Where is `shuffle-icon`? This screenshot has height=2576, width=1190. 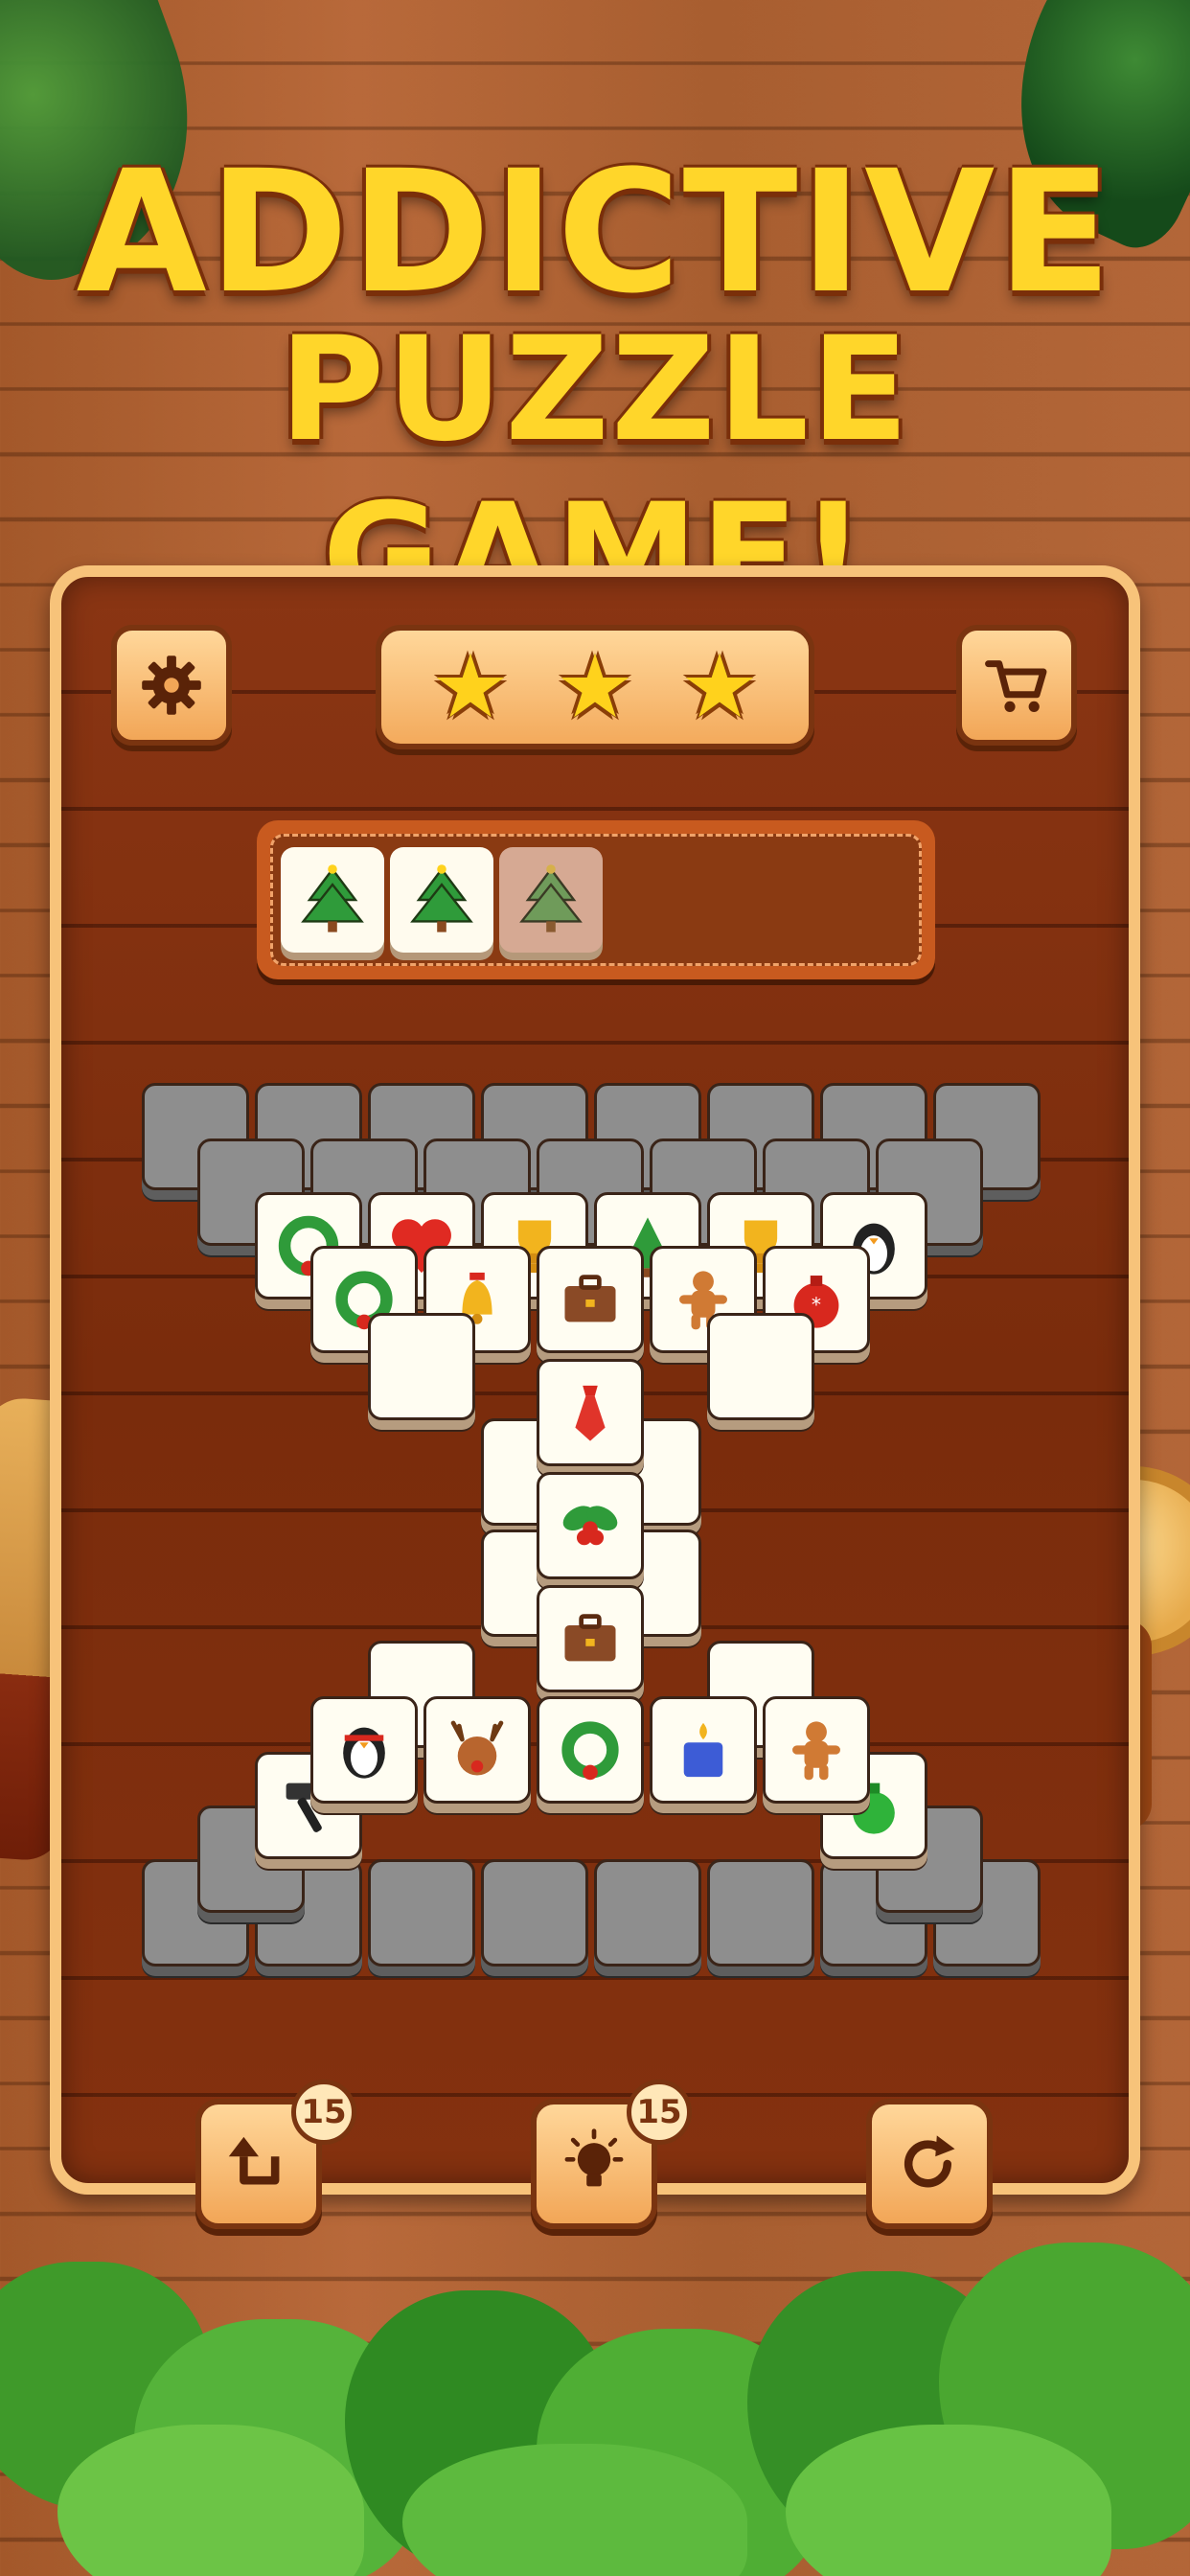
shuffle-icon is located at coordinates (930, 2161).